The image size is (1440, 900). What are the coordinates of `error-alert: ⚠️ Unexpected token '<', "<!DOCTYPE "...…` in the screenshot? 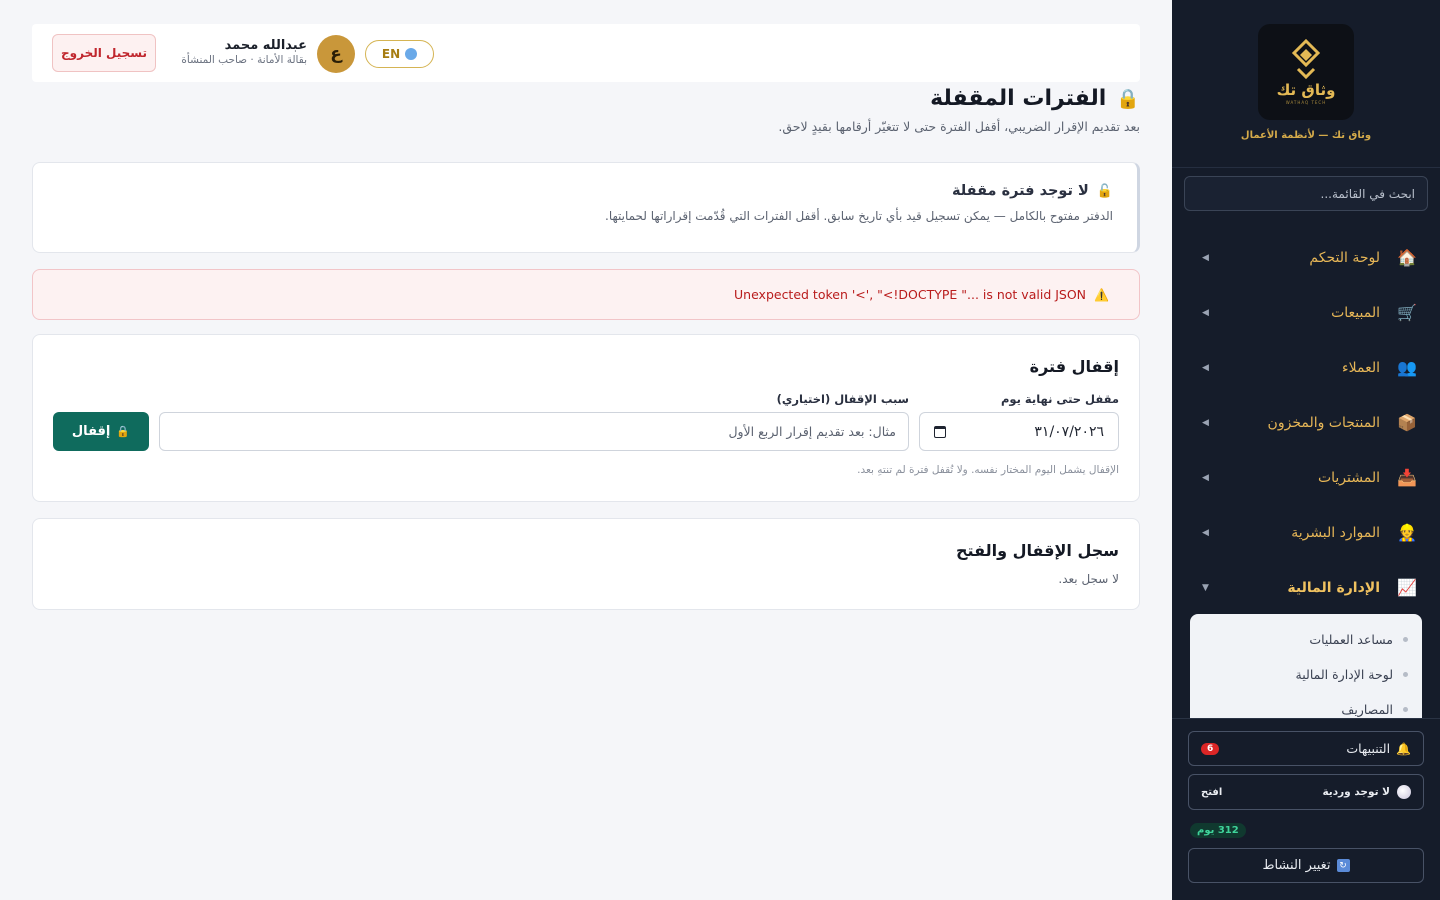 It's located at (586, 294).